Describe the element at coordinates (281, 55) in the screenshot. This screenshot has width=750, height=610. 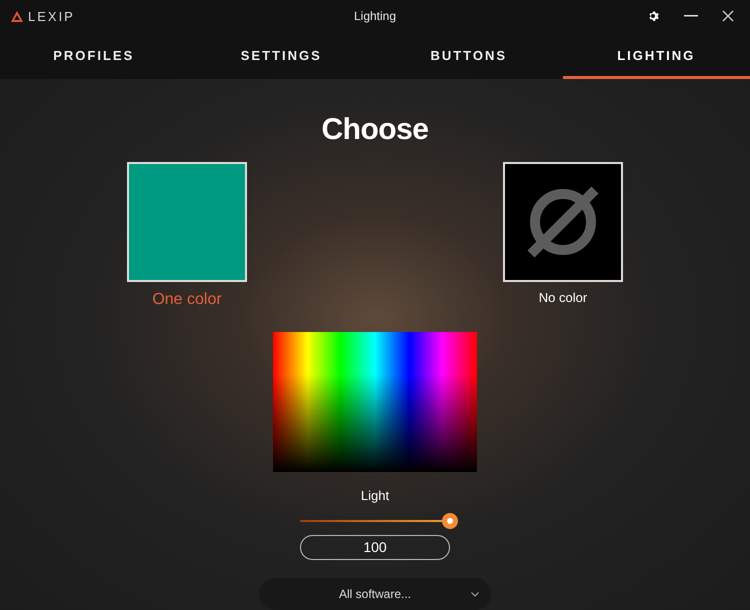
I see `tab: SETTINGS` at that location.